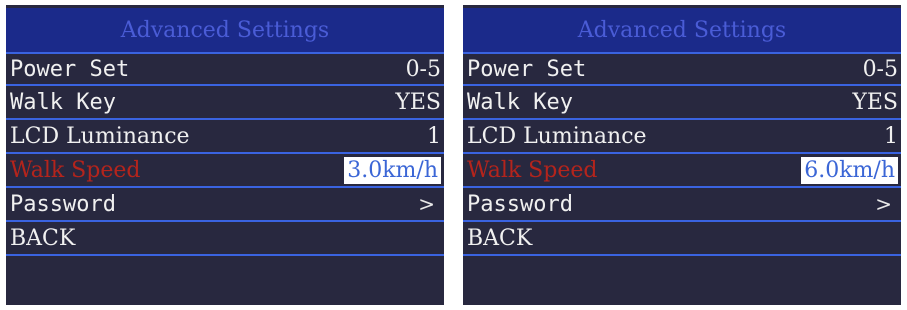  What do you see at coordinates (225, 171) in the screenshot?
I see `menu-item-walk-speed: Walk Speed 3.0km/h` at bounding box center [225, 171].